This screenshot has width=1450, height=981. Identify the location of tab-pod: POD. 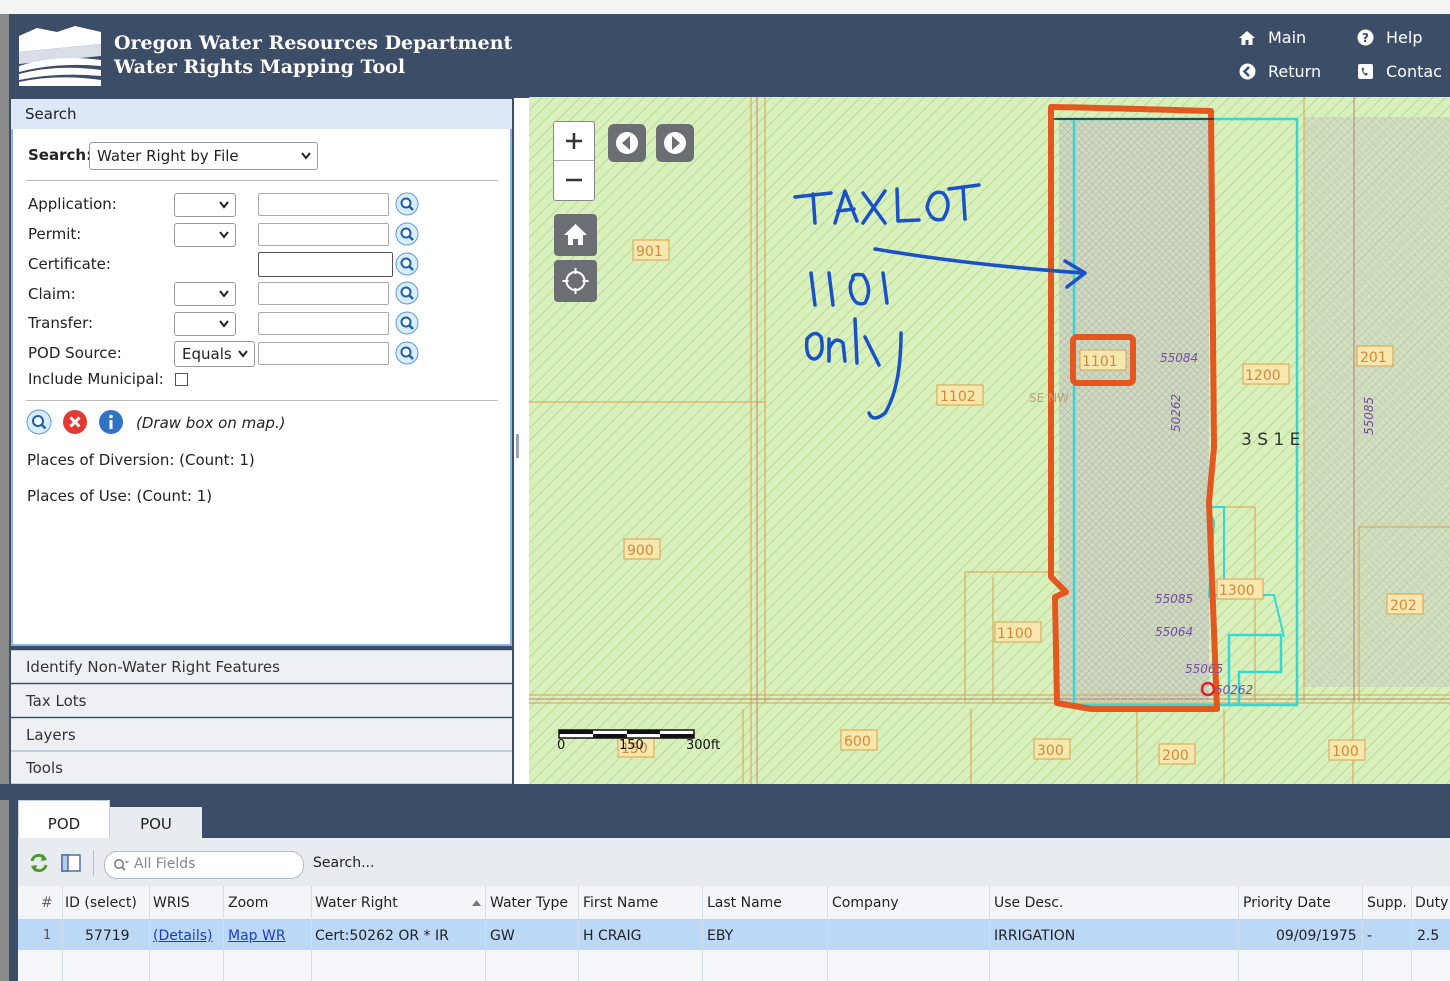
(64, 819).